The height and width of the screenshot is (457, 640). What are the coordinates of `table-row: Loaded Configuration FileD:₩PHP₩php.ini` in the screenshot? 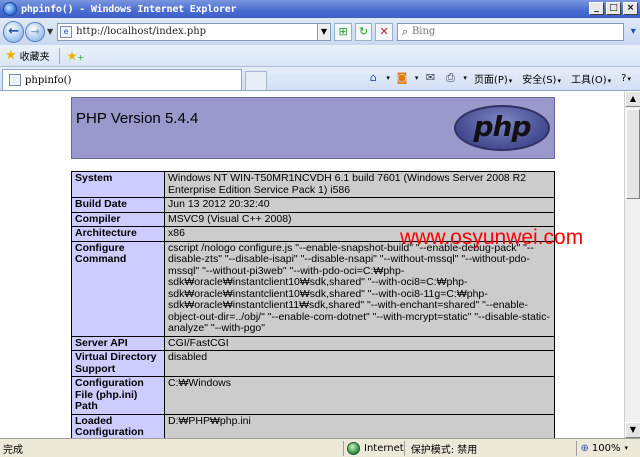 It's located at (313, 425).